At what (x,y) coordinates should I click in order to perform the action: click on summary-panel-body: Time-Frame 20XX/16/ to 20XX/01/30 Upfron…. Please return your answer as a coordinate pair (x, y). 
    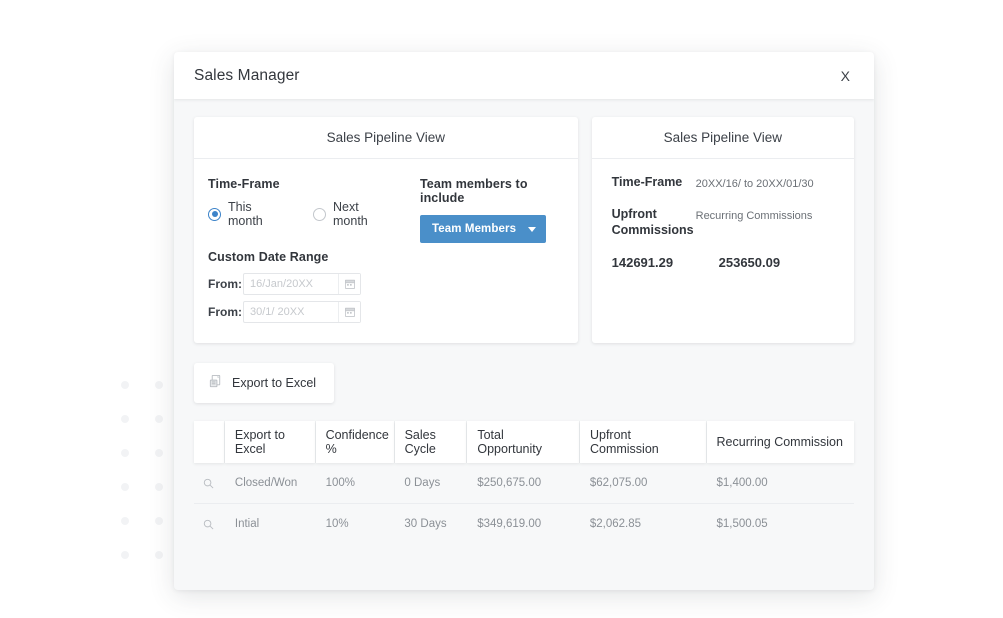
    Looking at the image, I should click on (723, 224).